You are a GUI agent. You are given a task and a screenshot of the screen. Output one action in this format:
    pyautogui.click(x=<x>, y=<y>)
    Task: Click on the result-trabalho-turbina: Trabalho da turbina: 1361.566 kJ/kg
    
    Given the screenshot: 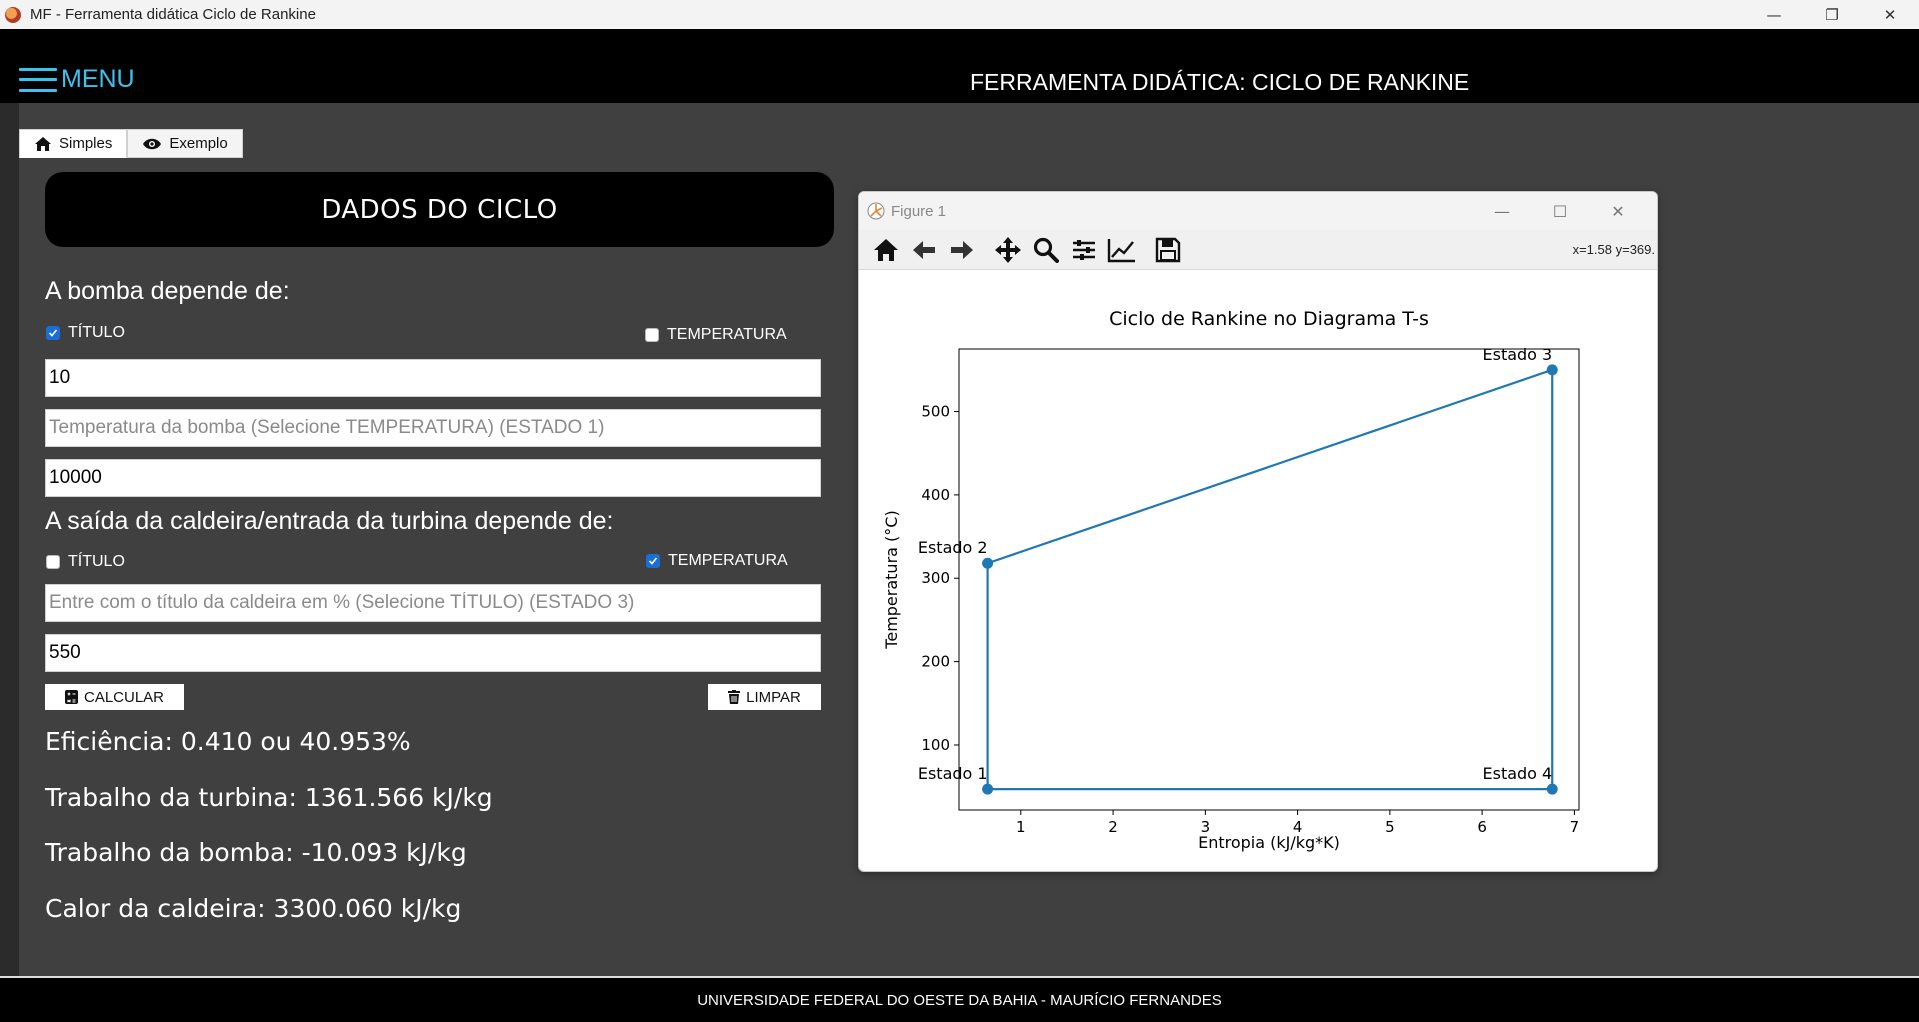 What is the action you would take?
    pyautogui.click(x=269, y=797)
    